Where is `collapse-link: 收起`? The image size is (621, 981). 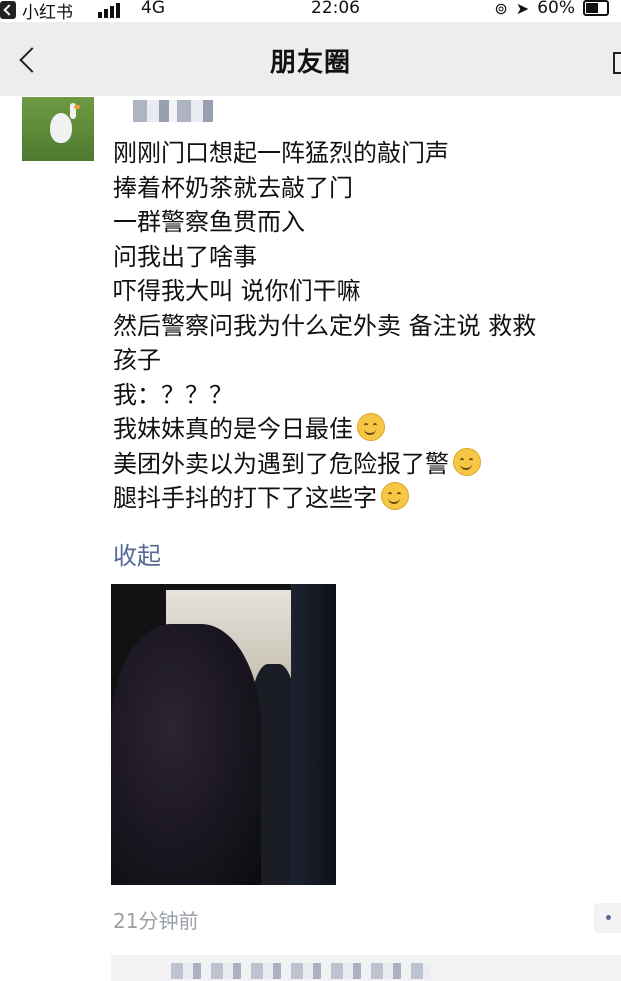
collapse-link: 收起 is located at coordinates (137, 553).